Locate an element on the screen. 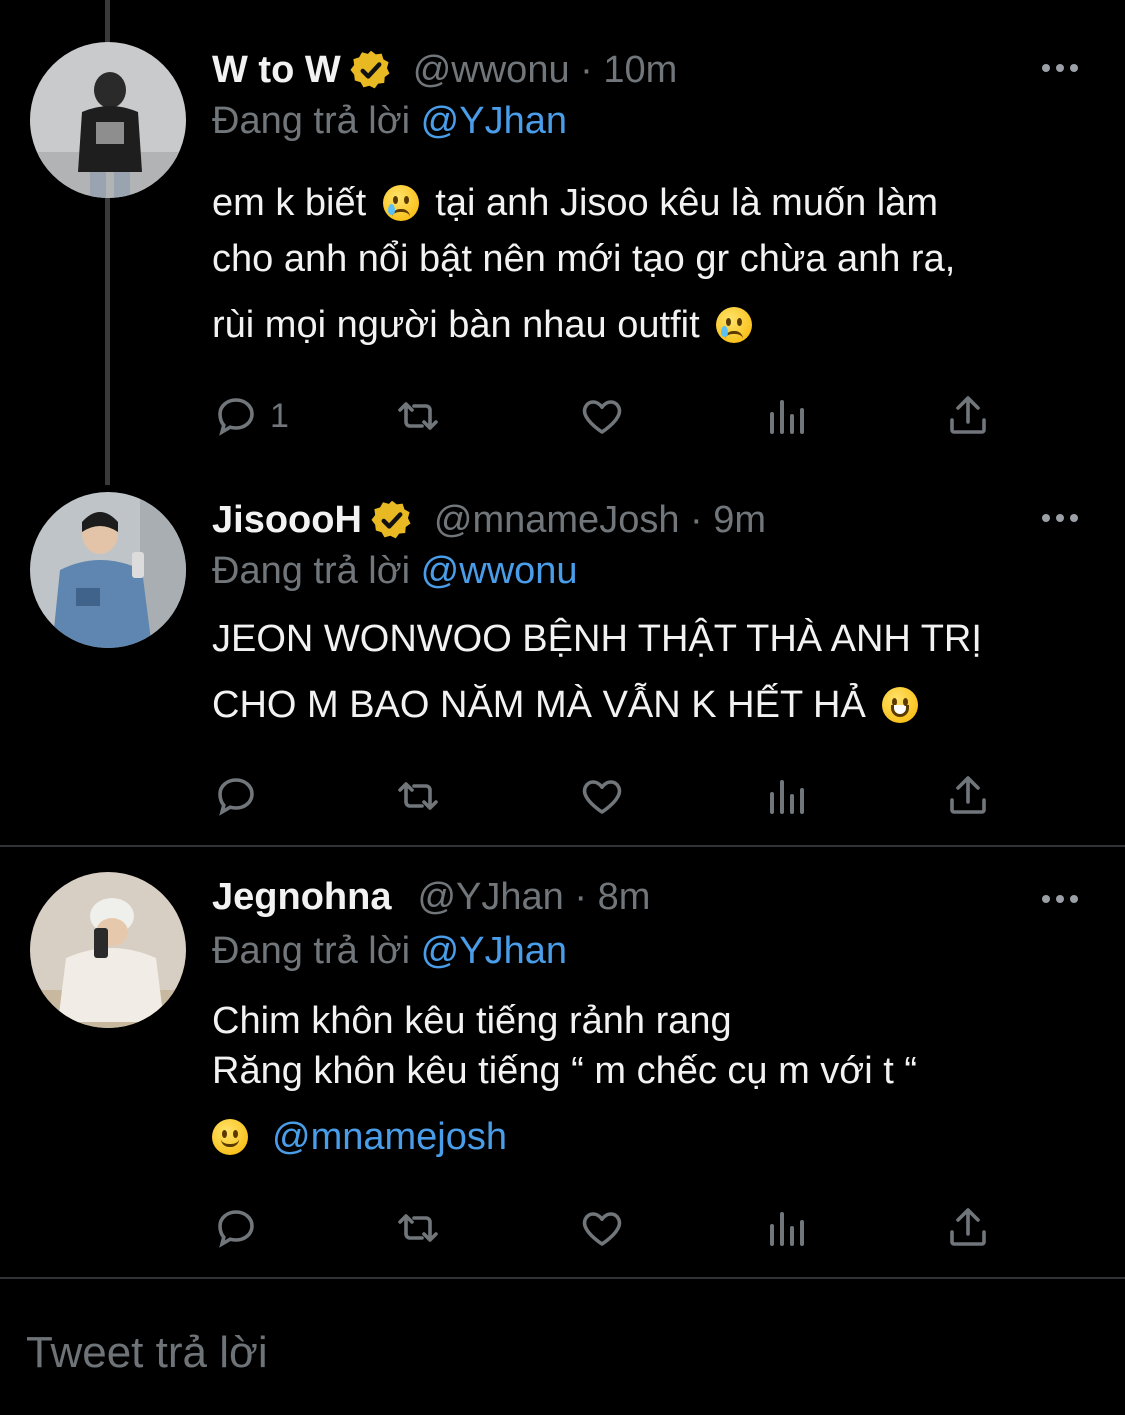 The image size is (1125, 1415). display-name: W to W is located at coordinates (276, 70).